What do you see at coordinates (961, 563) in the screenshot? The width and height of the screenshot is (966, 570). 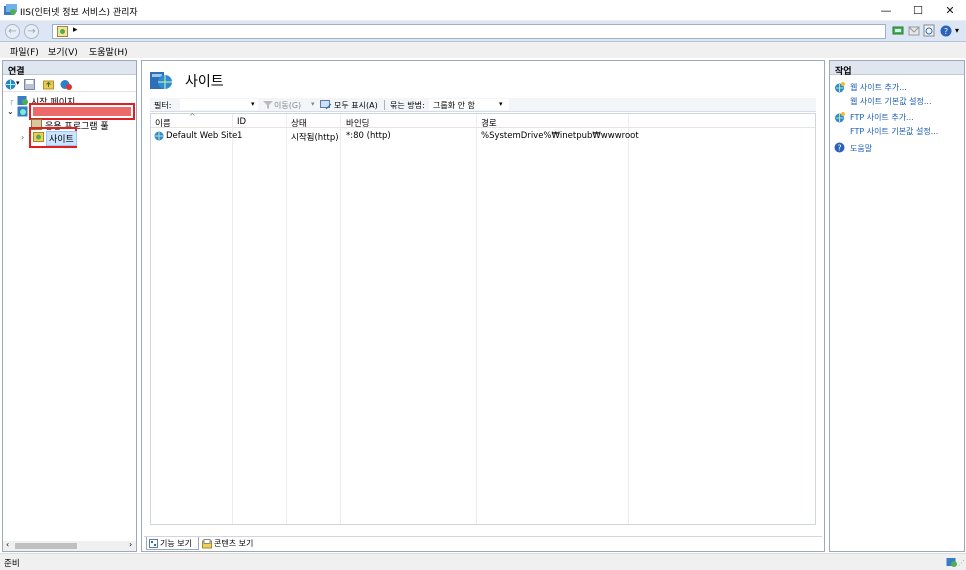 I see `resize-grip-icon: ⋰` at bounding box center [961, 563].